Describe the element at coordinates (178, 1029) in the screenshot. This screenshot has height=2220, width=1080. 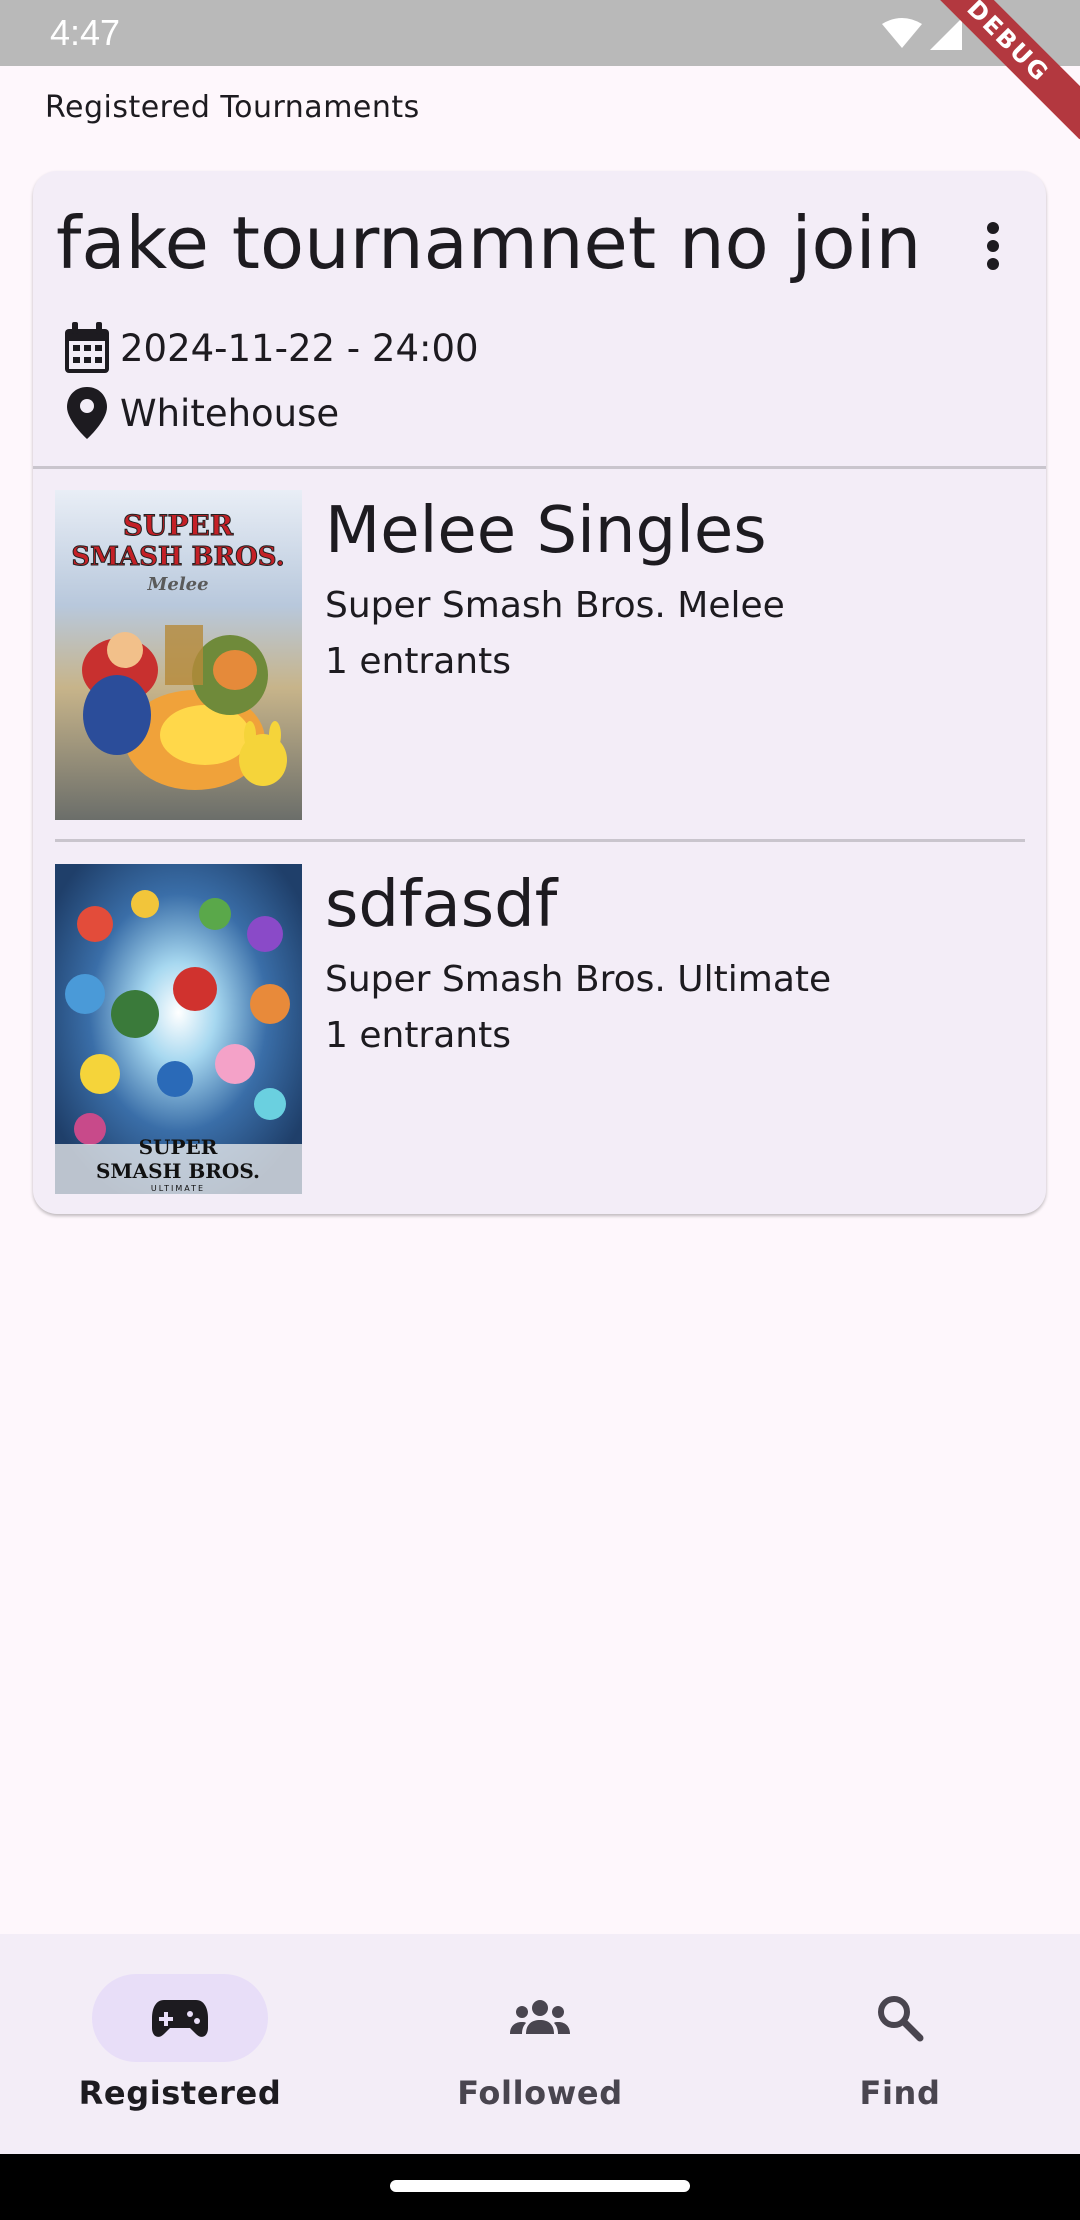
I see `ultimate-cover-image: SUPER SMASH BROS. ULTIMATE` at that location.